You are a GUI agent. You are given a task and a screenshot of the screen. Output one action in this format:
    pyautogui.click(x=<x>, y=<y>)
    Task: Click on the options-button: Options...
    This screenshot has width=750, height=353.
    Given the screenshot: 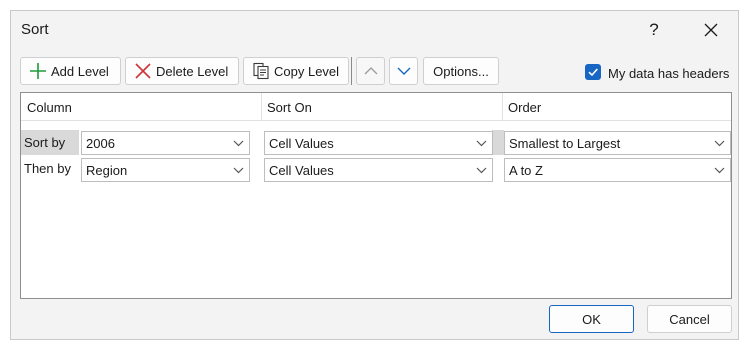 What is the action you would take?
    pyautogui.click(x=461, y=71)
    